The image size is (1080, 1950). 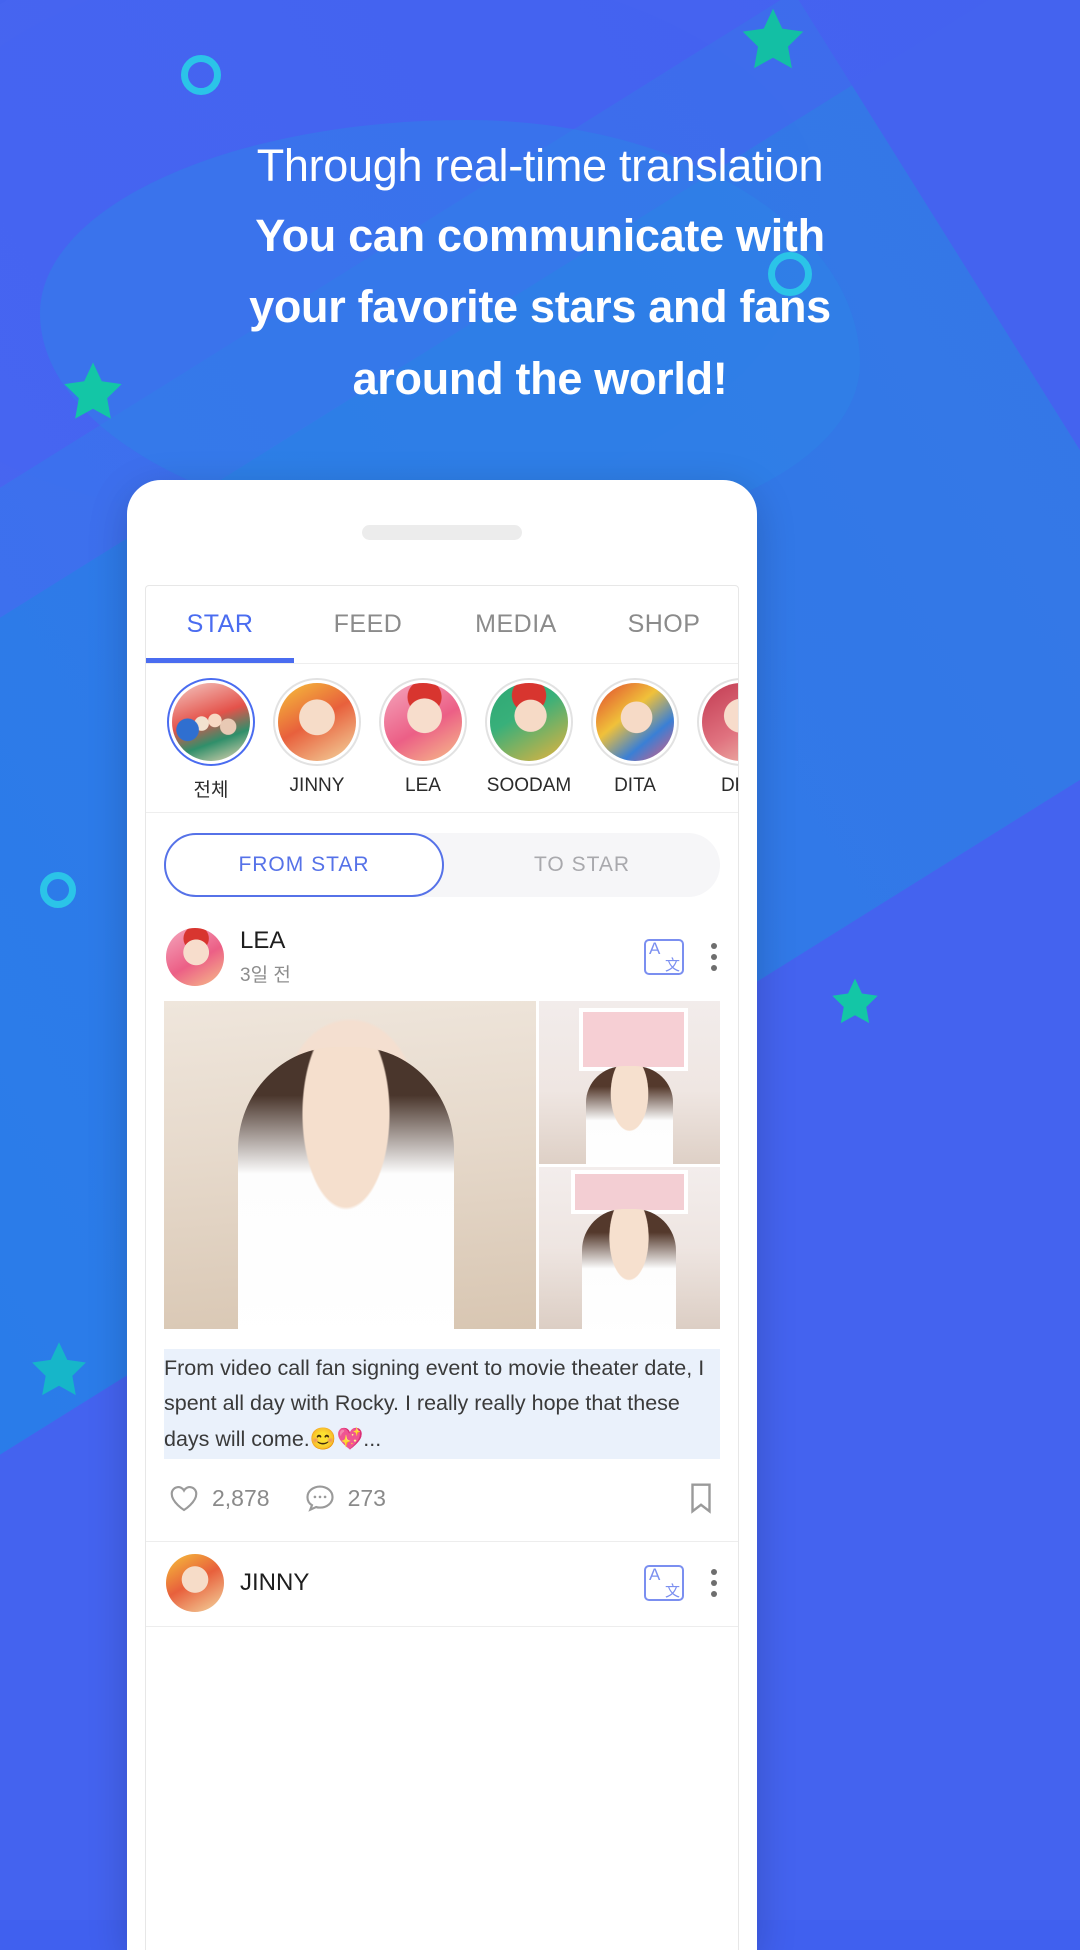 I want to click on post-image-main, so click(x=350, y=1165).